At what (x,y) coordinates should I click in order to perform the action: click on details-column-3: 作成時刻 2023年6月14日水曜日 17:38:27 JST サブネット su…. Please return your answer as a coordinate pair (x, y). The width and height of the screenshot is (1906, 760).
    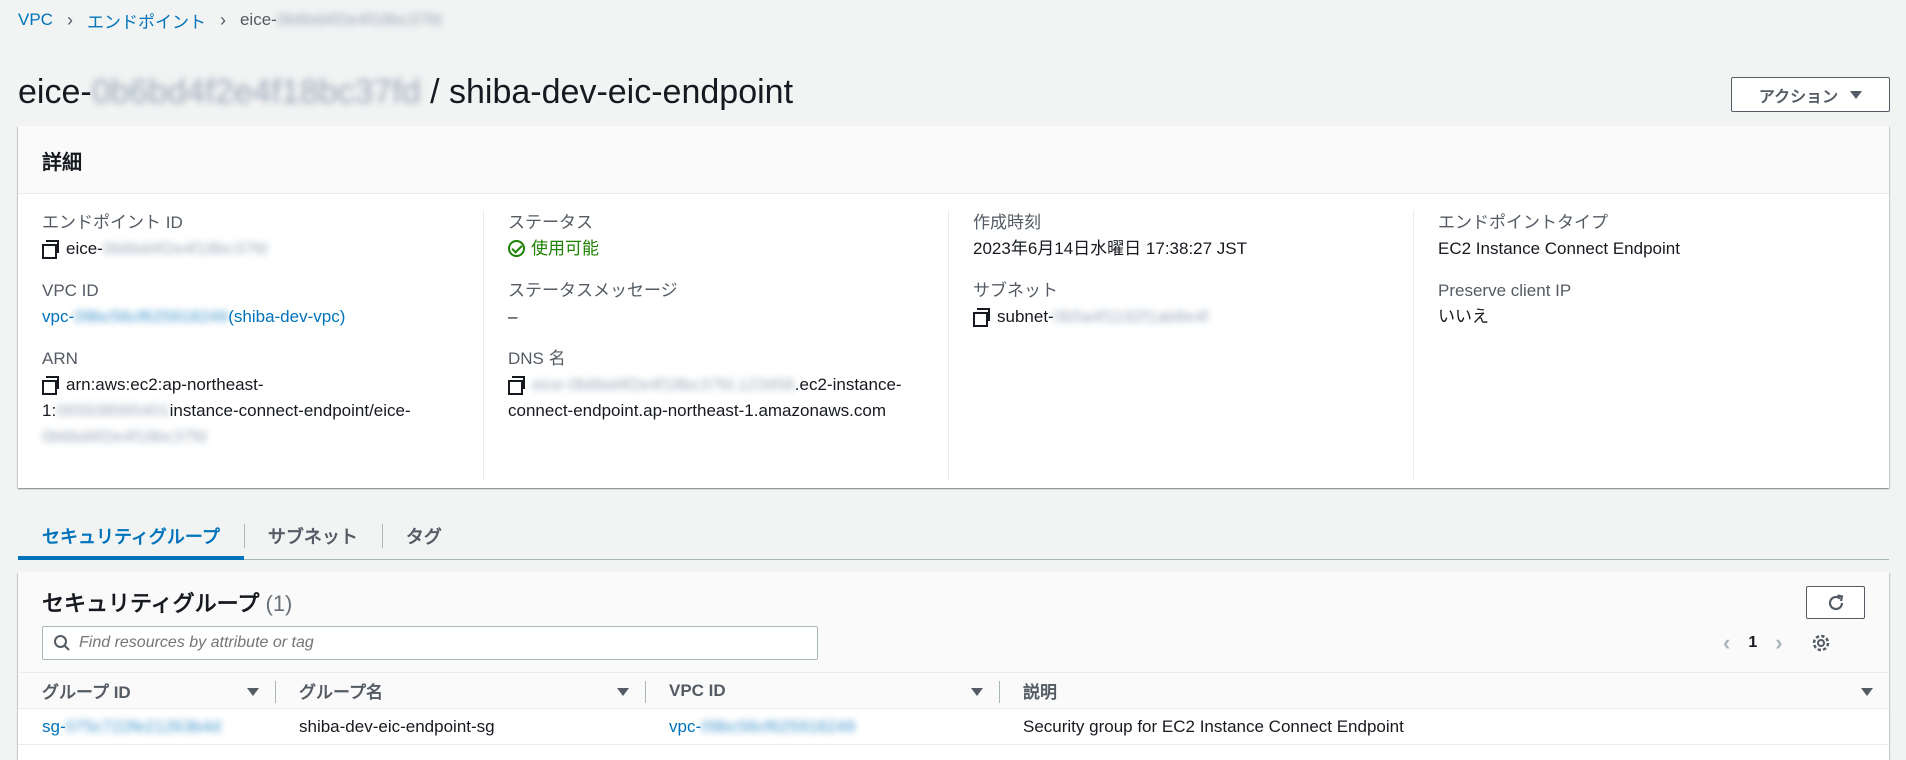
    Looking at the image, I should click on (1180, 345).